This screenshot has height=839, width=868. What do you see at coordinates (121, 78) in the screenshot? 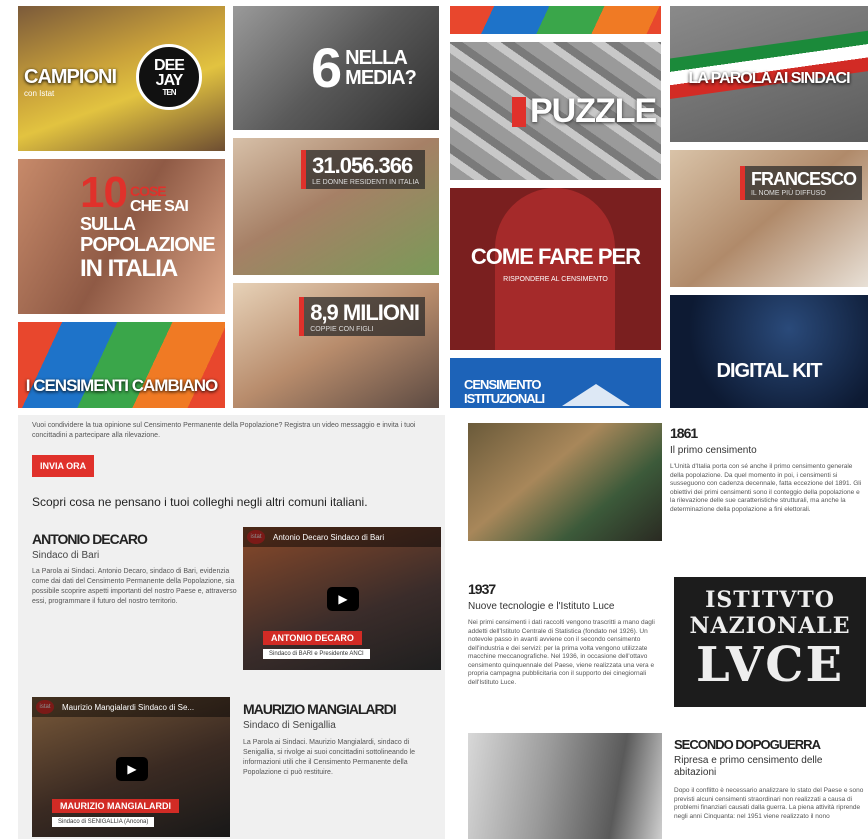
I see `tile-campioni-deejay: CAMPIONI con Istat DEE JAY TEN` at bounding box center [121, 78].